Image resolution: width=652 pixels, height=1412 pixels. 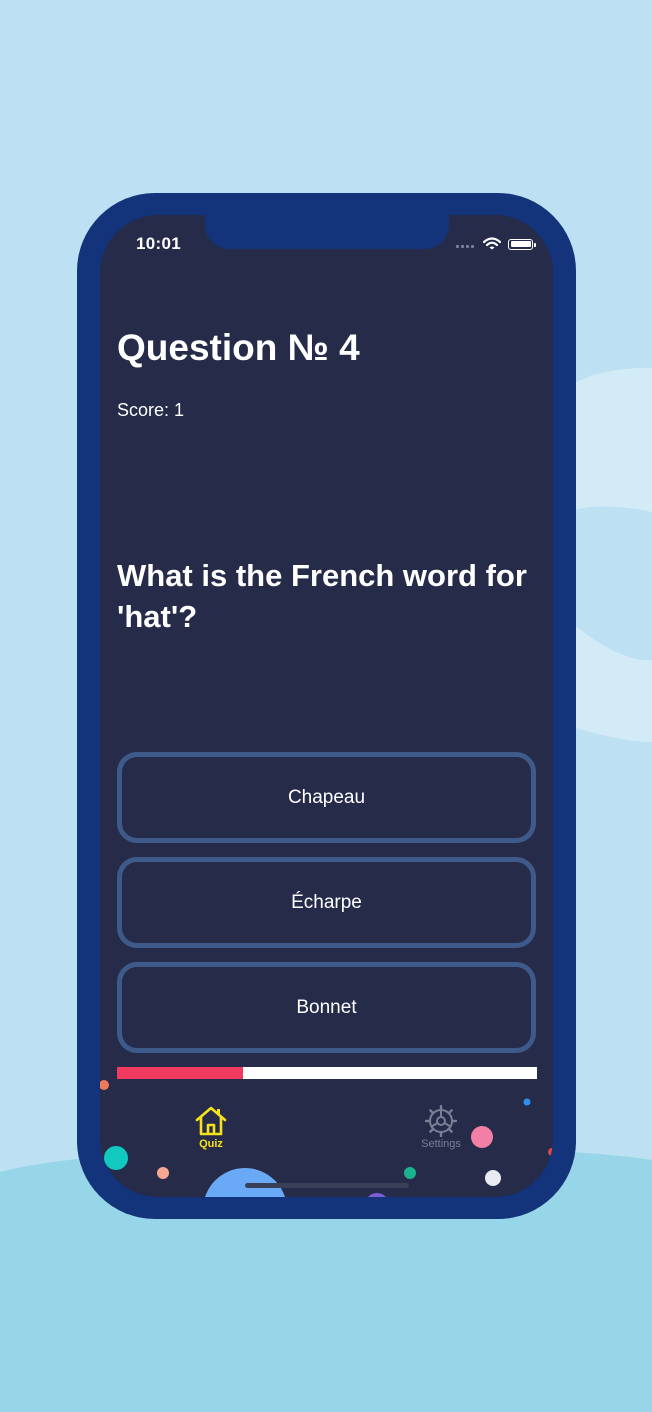 I want to click on tab-settings: Settings, so click(x=441, y=1127).